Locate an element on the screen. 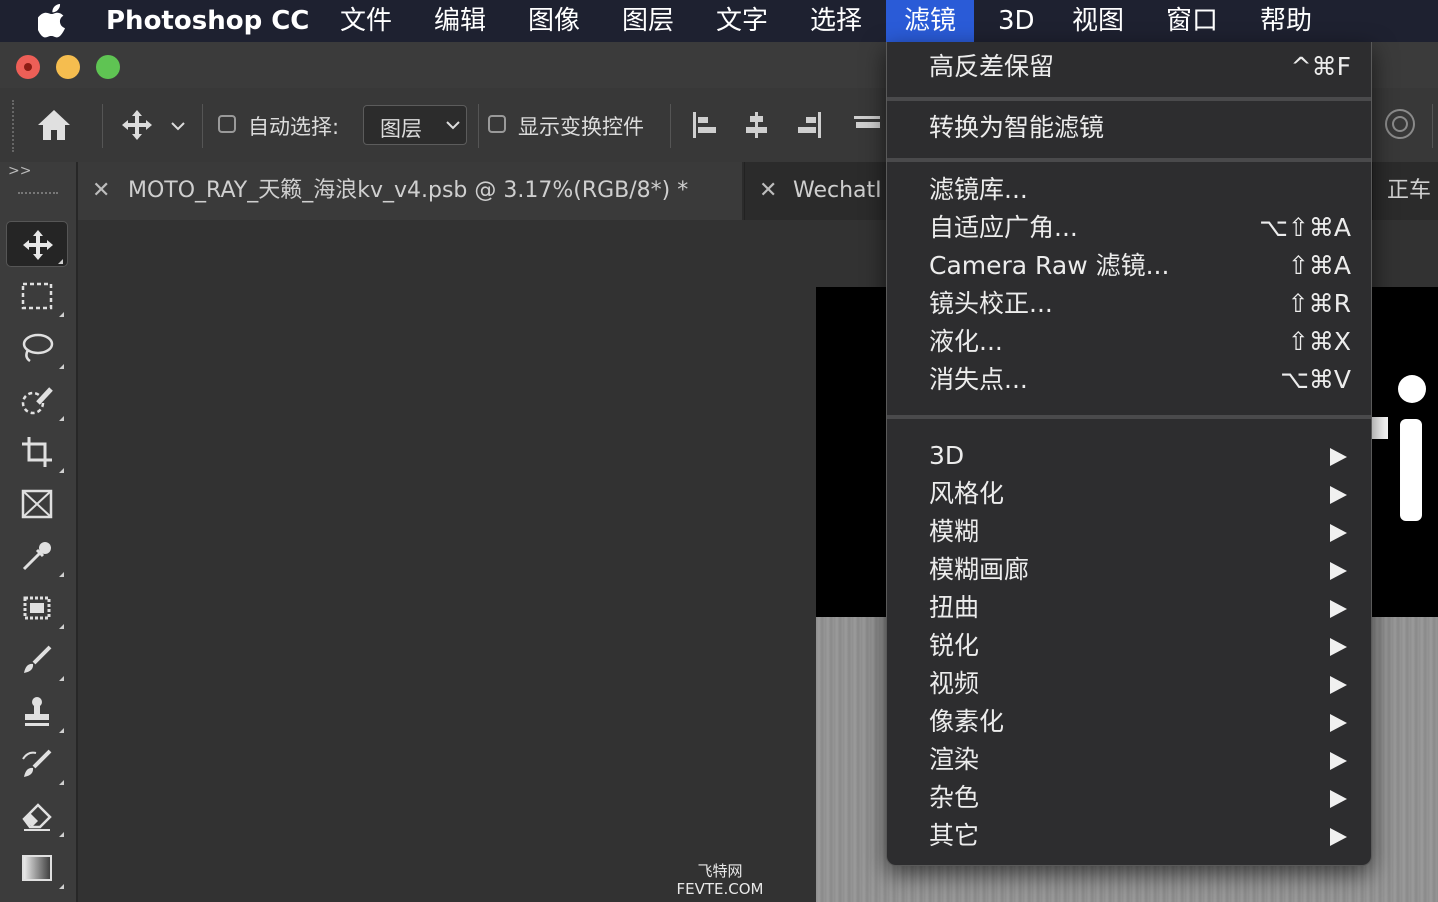 This screenshot has height=902, width=1438. menu-item-vanishing-point: 消失点... ⌥⌘V is located at coordinates (1129, 380).